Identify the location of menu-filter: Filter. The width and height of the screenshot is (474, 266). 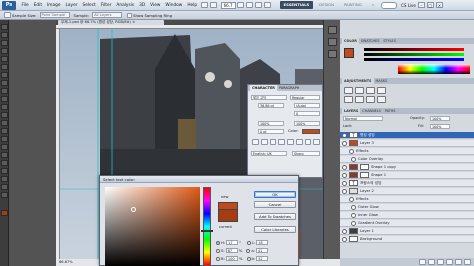
(106, 5).